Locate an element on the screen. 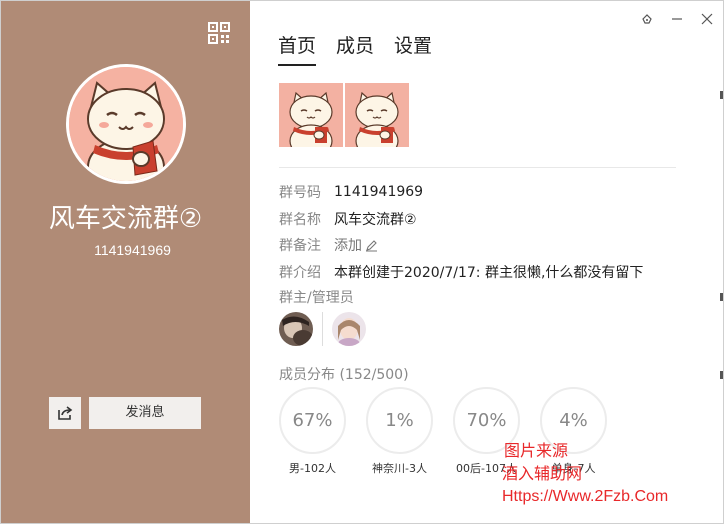 This screenshot has width=724, height=524. info-label: 群备注 is located at coordinates (300, 246).